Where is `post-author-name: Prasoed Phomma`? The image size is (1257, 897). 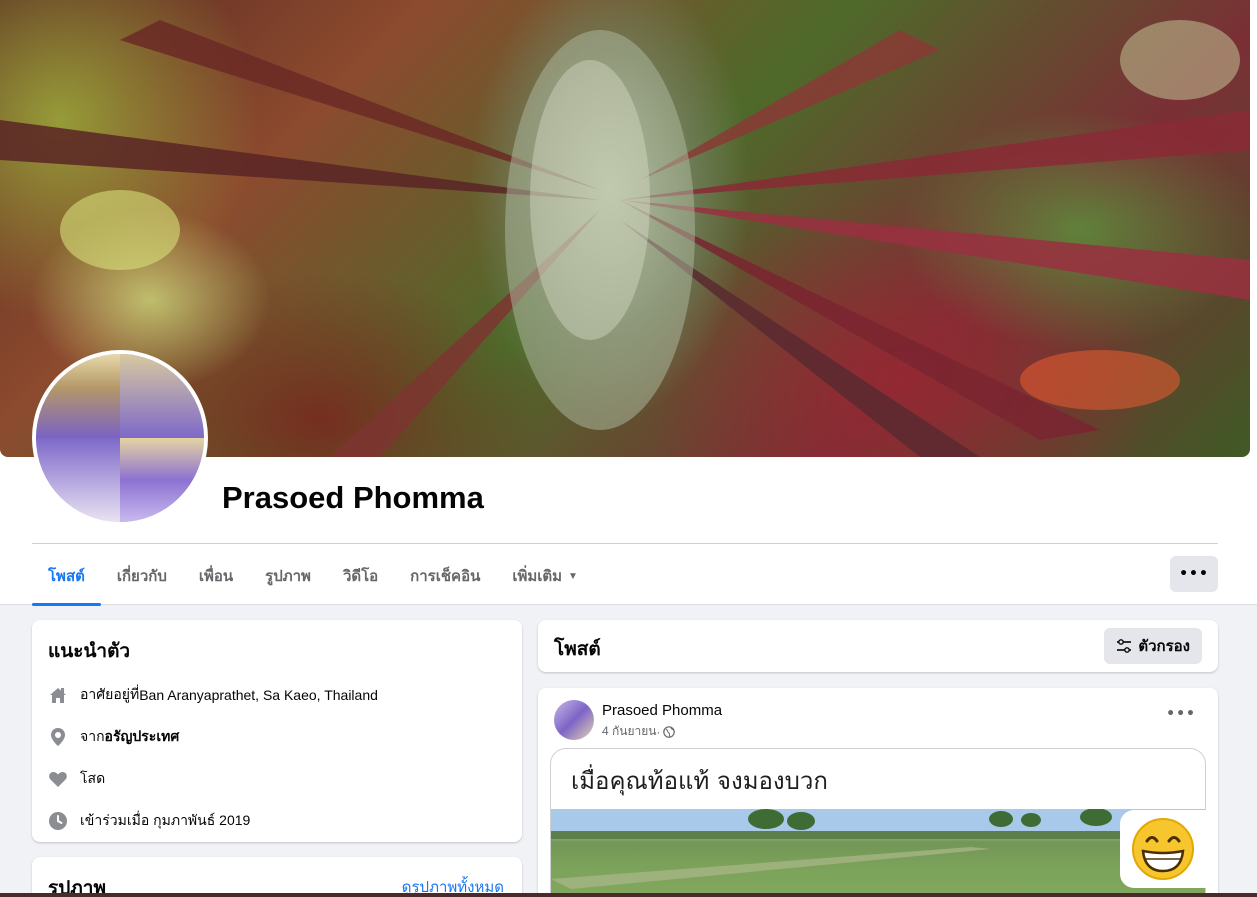 post-author-name: Prasoed Phomma is located at coordinates (662, 710).